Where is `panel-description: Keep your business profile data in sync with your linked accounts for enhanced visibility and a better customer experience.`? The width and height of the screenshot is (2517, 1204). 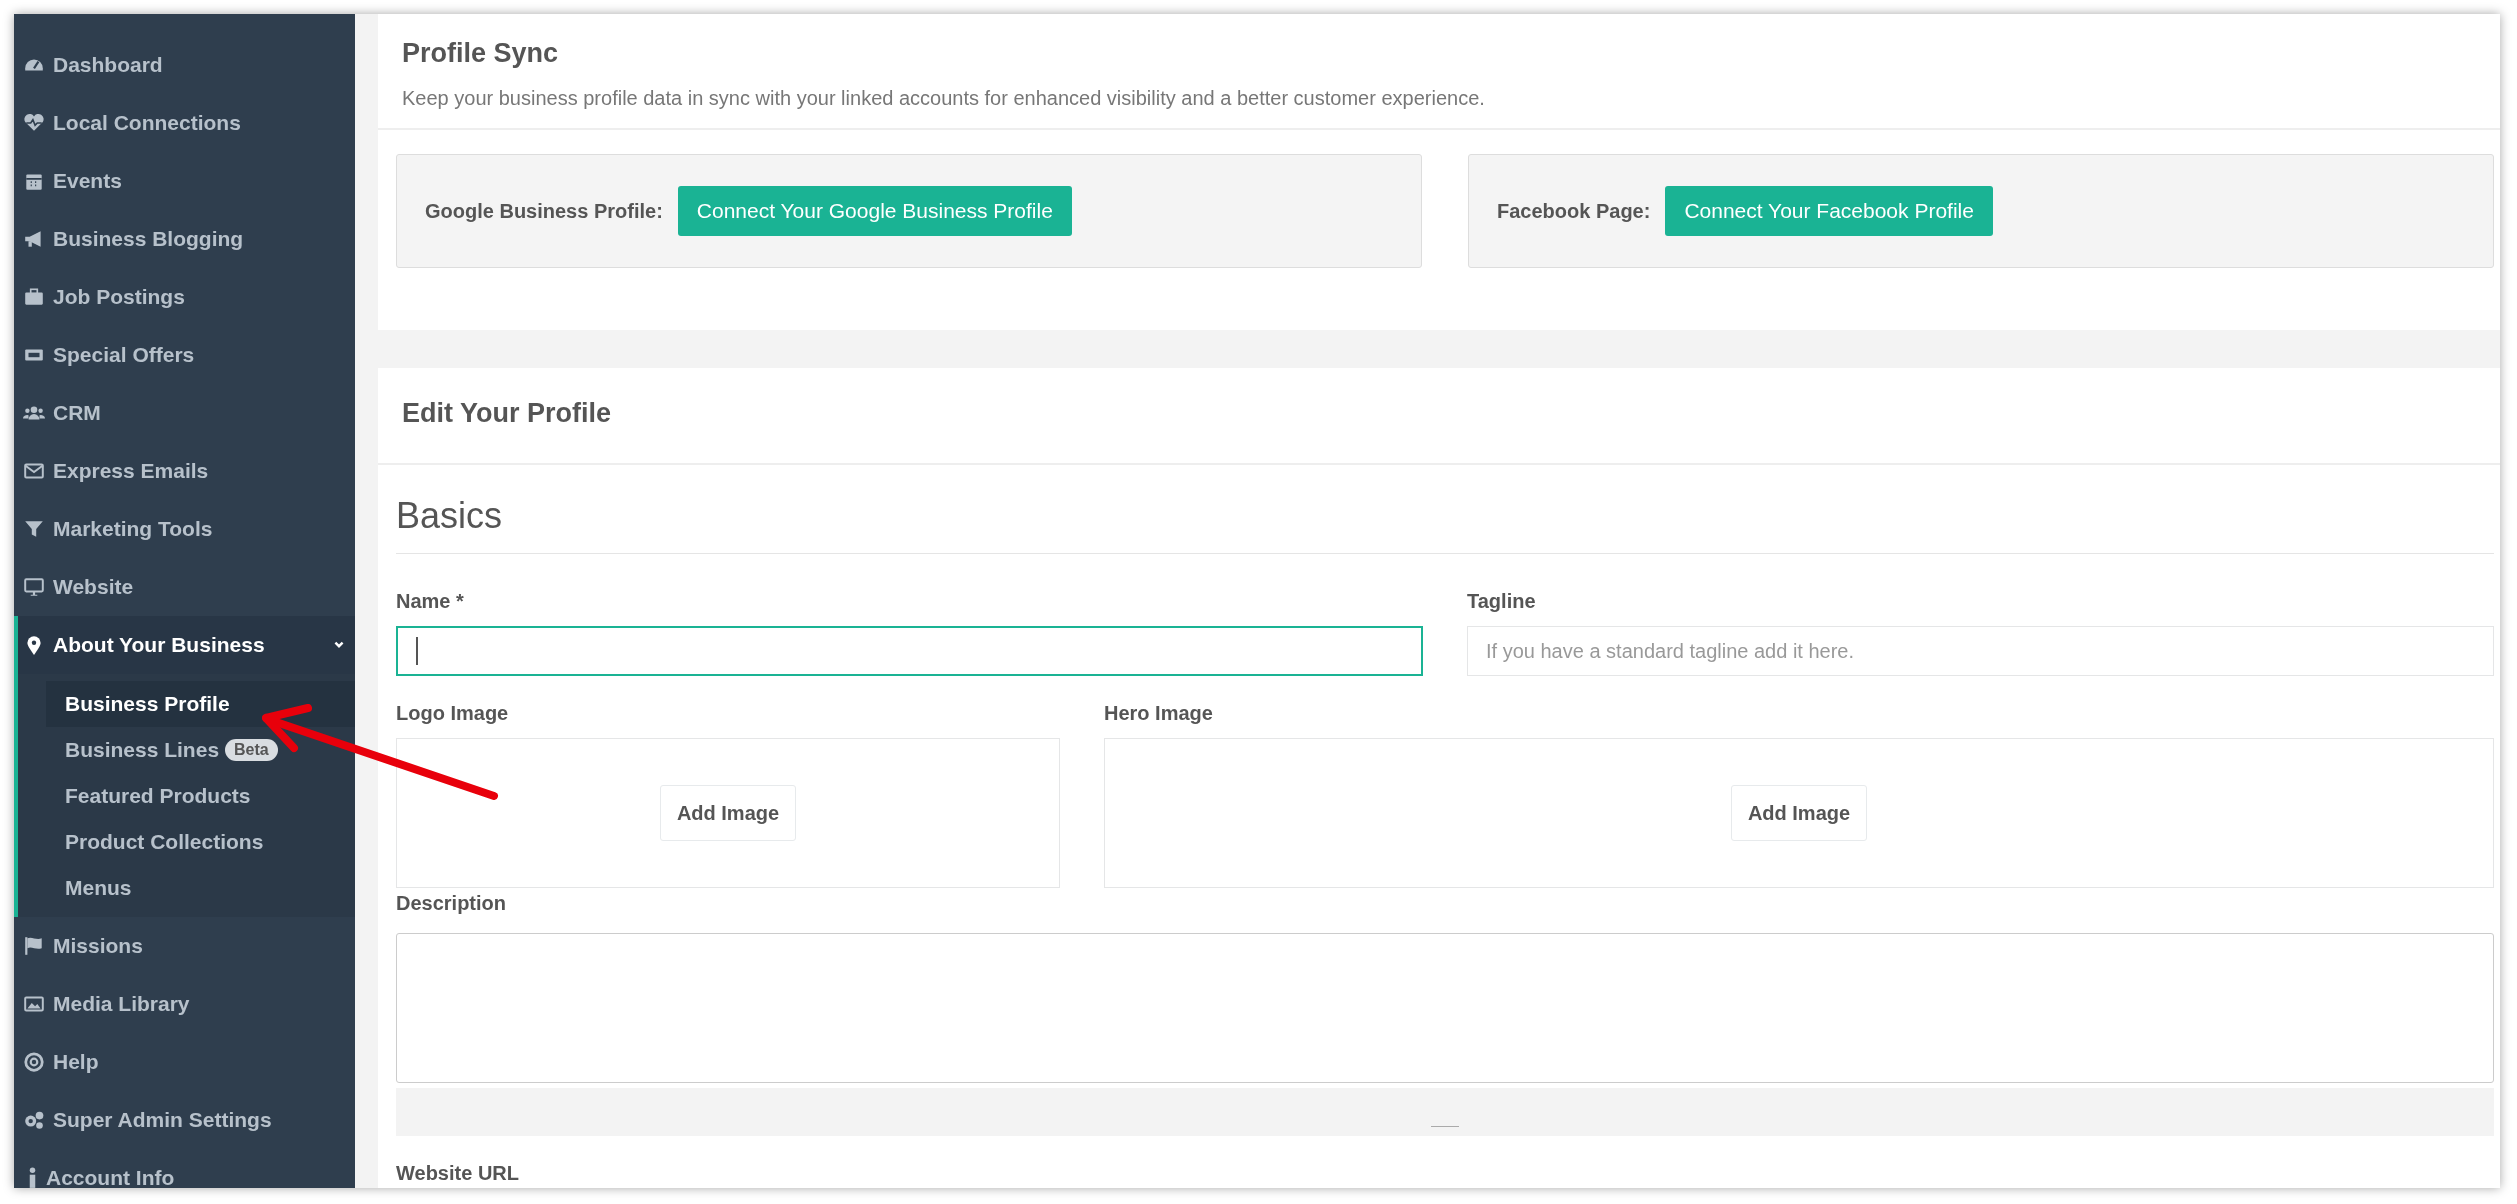 panel-description: Keep your business profile data in sync with your linked accounts for enhanced visibility and a better customer experience. is located at coordinates (944, 98).